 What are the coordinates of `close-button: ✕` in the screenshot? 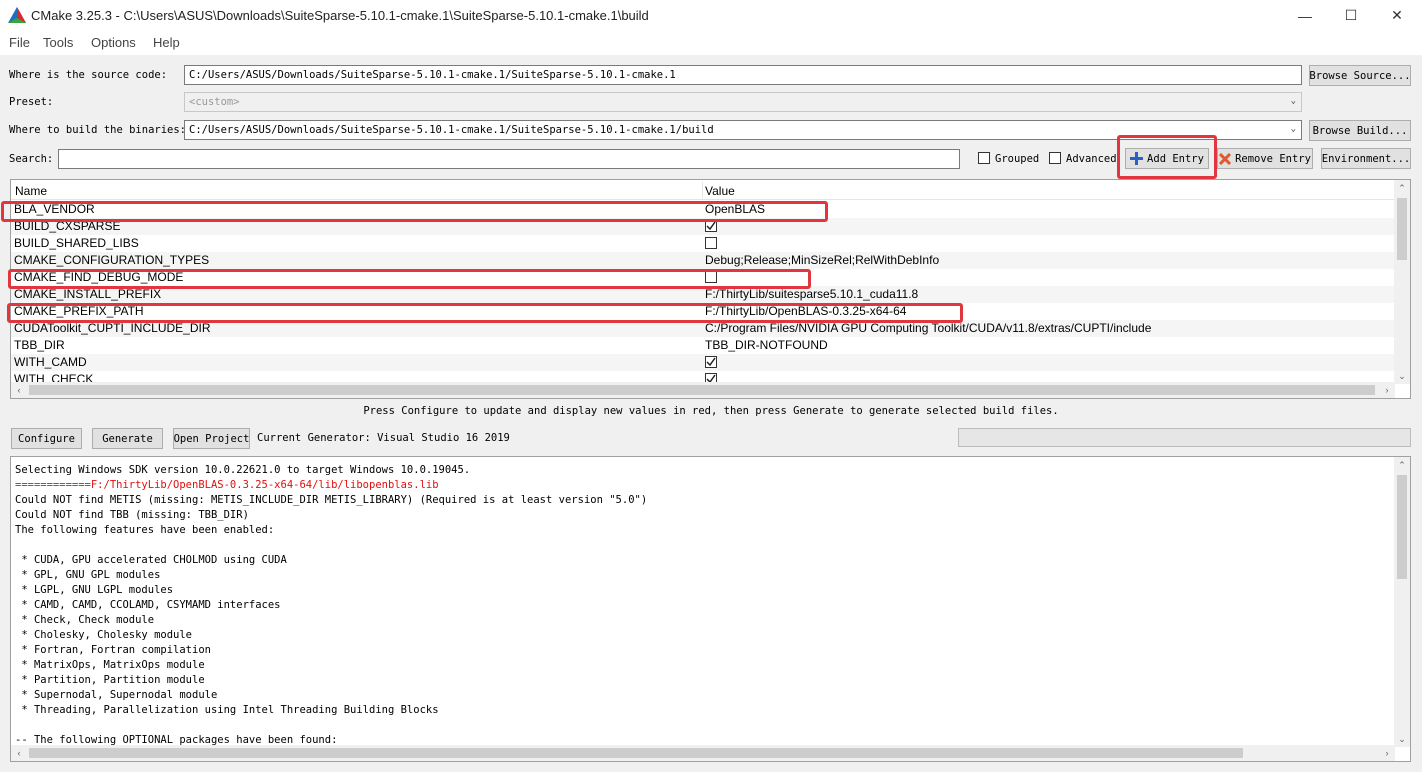 It's located at (1397, 15).